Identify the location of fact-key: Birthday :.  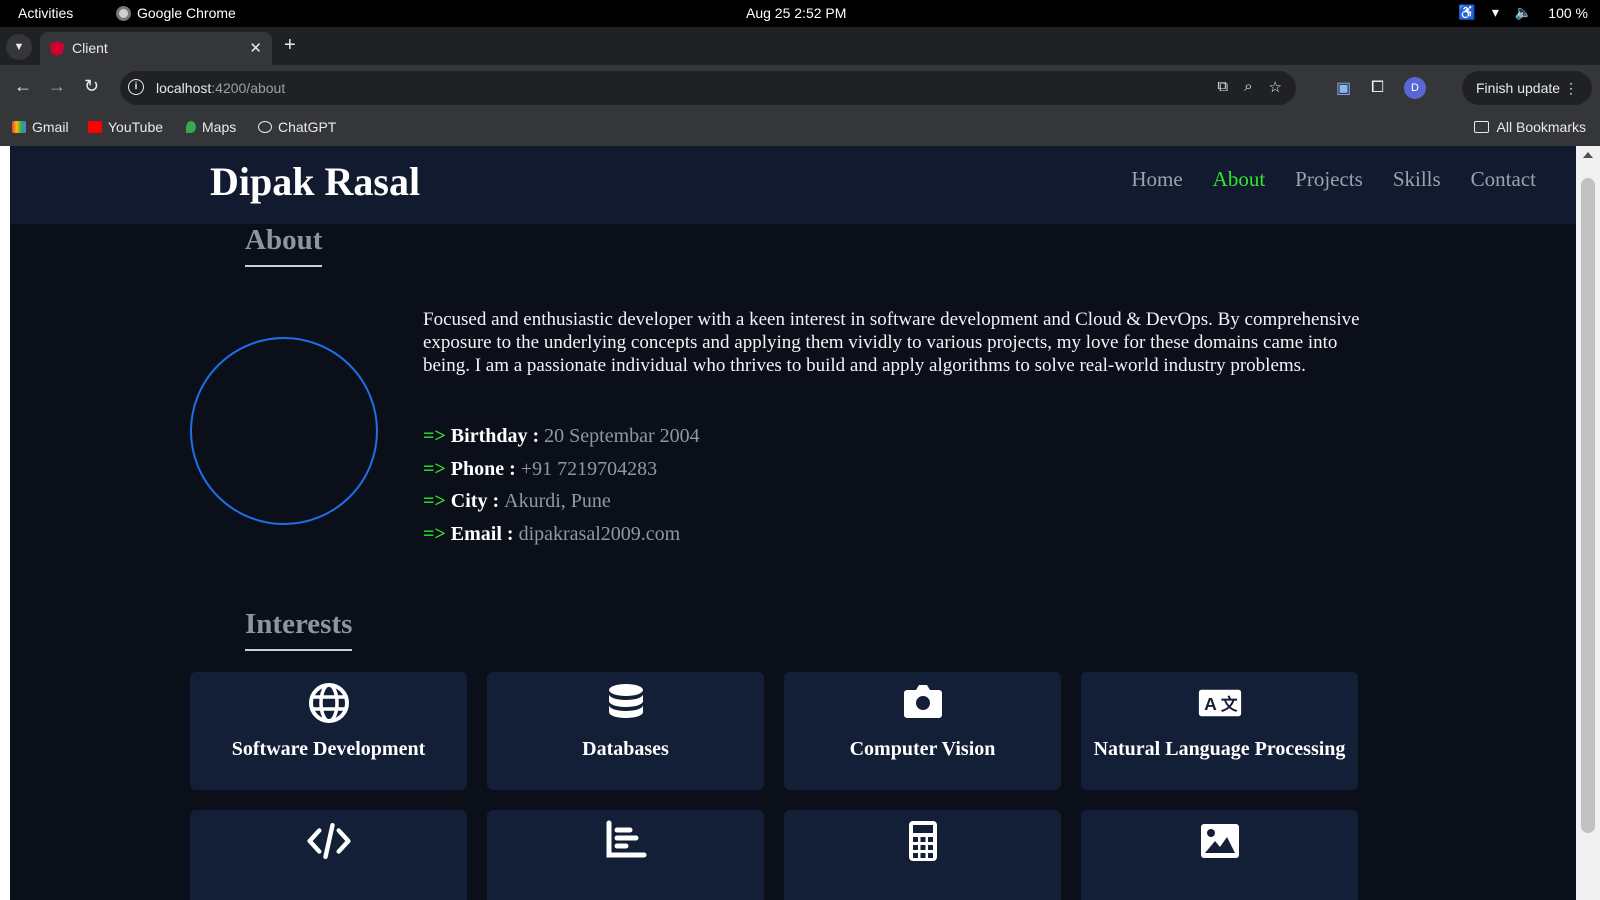
(495, 436).